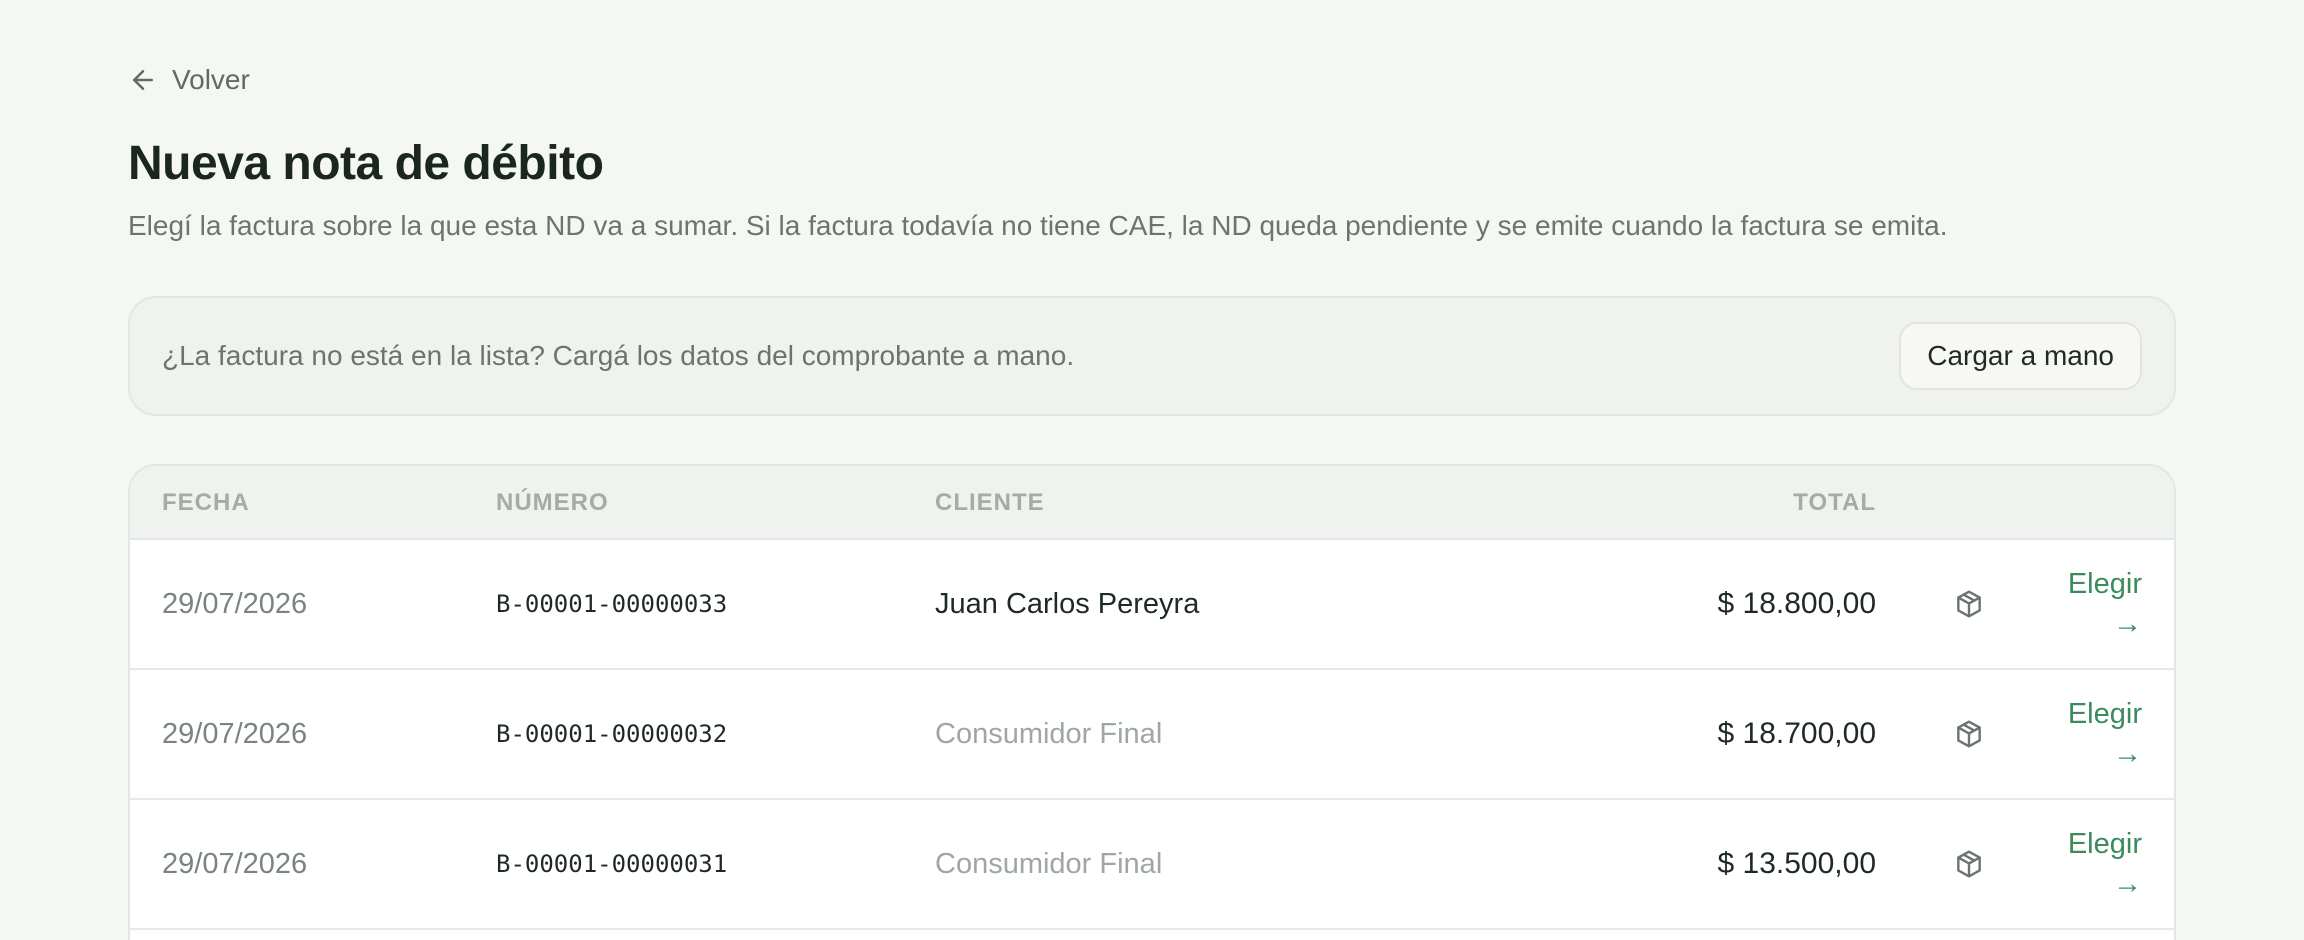 The height and width of the screenshot is (940, 2304). Describe the element at coordinates (612, 734) in the screenshot. I see `row-numero: B-00001-00000032` at that location.